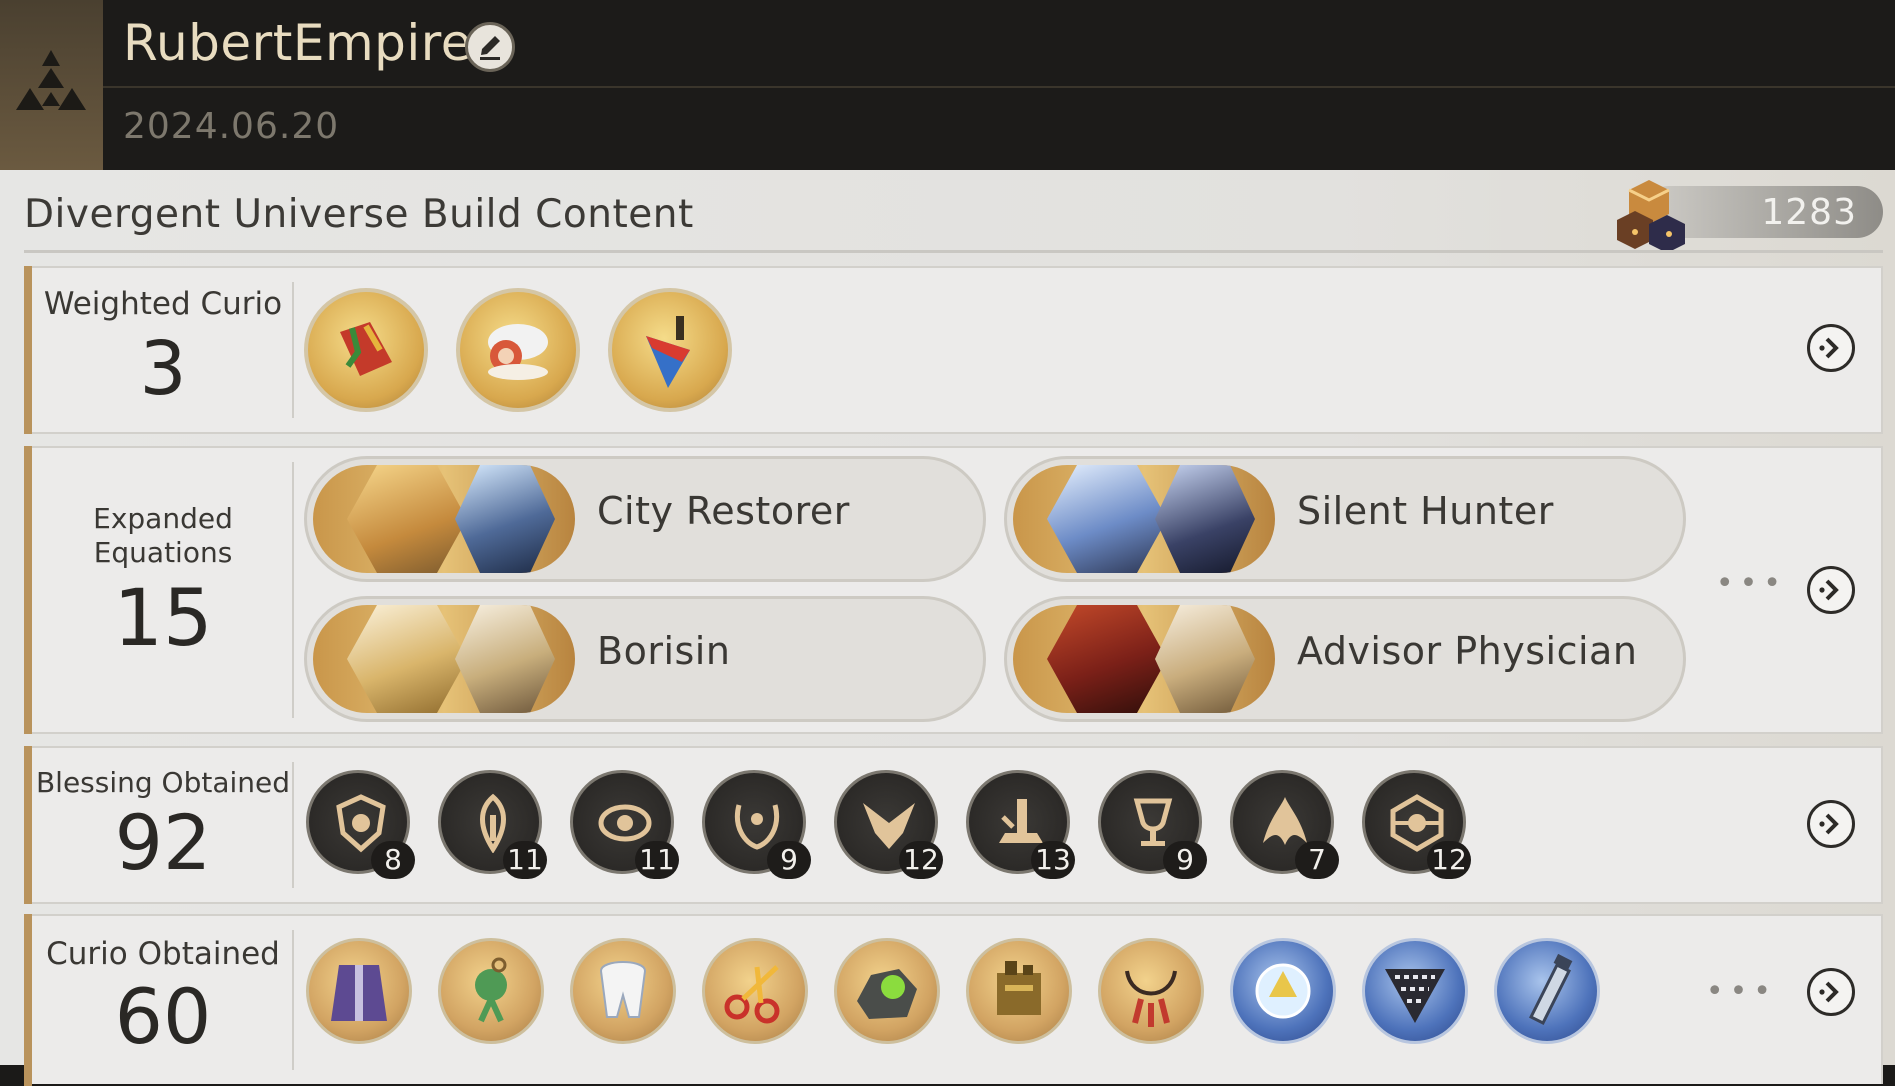 This screenshot has width=1895, height=1086. What do you see at coordinates (756, 824) in the screenshot?
I see `abundance-path-icon: 9` at bounding box center [756, 824].